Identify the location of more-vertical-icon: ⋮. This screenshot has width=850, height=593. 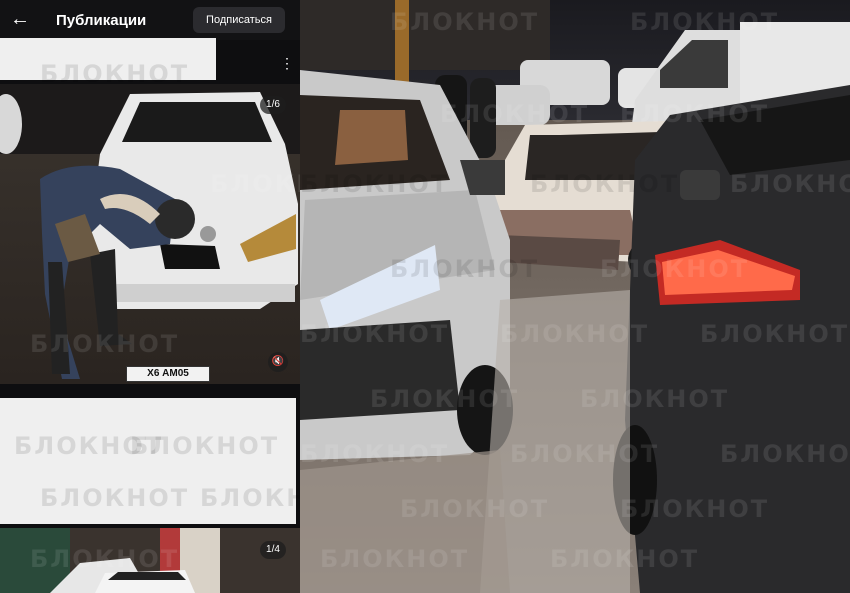
(287, 63).